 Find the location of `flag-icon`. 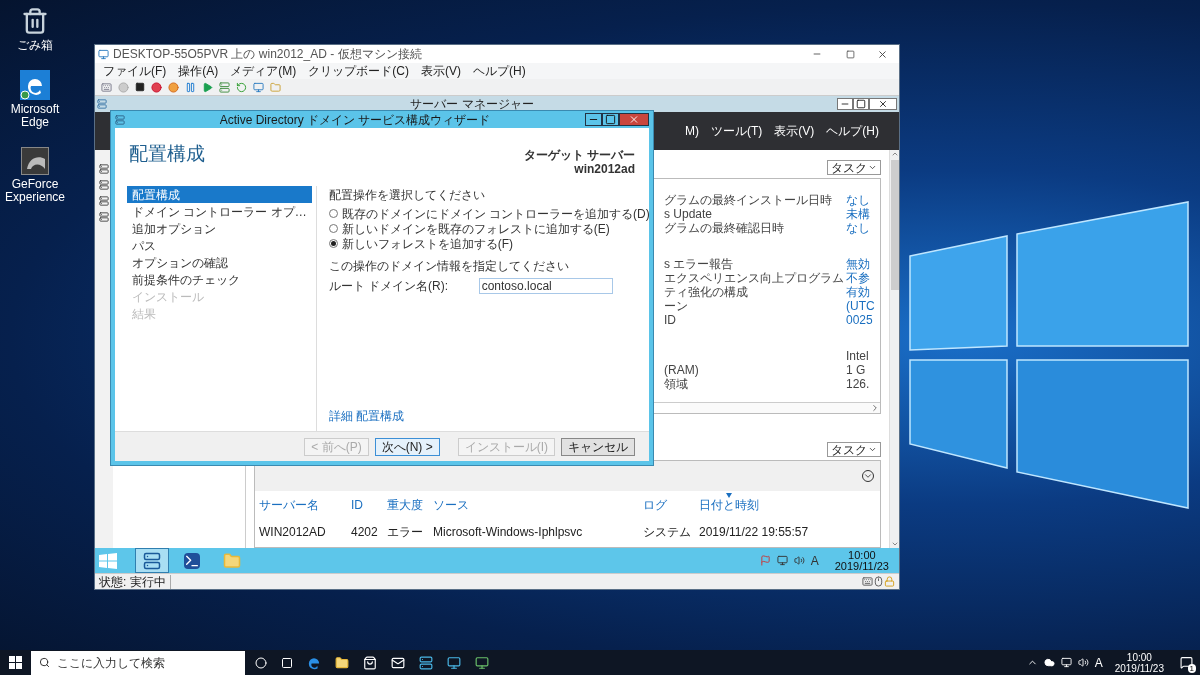

flag-icon is located at coordinates (765, 560).